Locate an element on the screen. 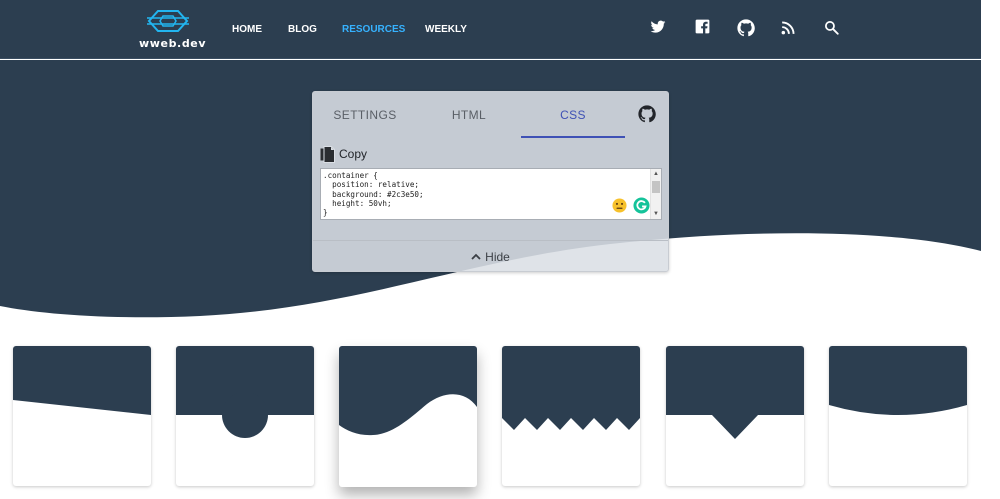 The width and height of the screenshot is (1000, 499). shape-card-circle is located at coordinates (245, 416).